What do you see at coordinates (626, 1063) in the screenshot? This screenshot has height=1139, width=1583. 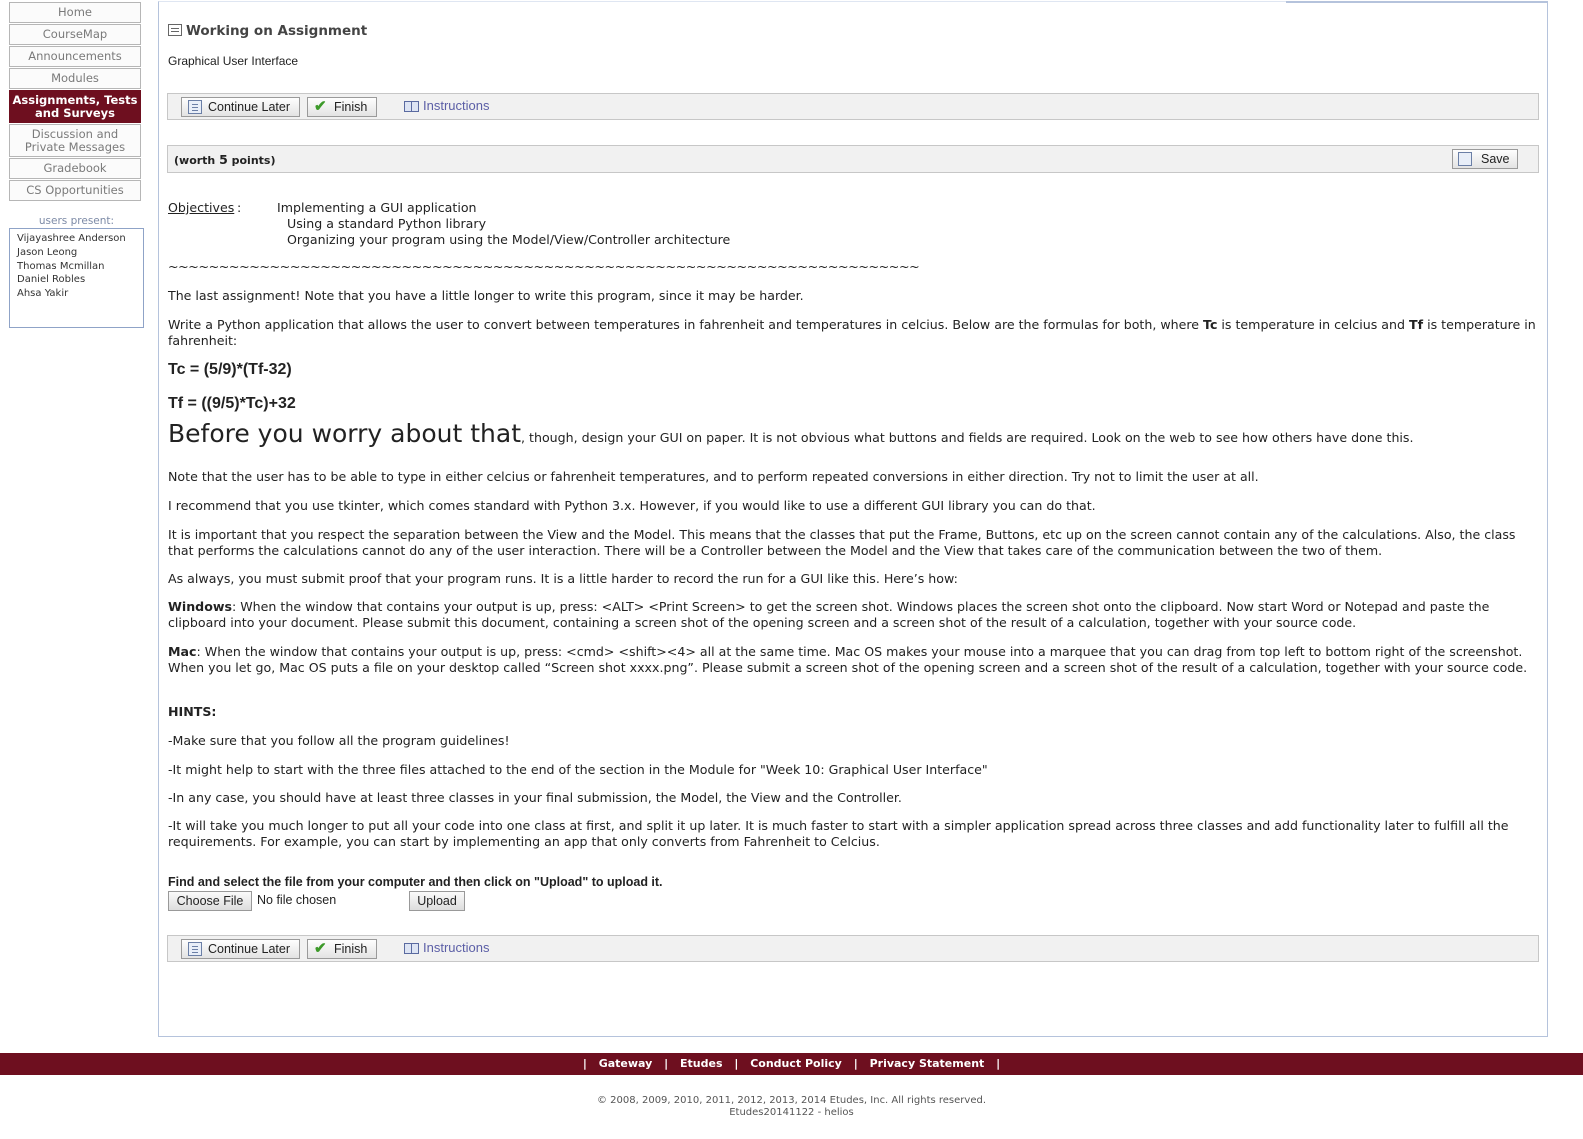 I see `footer-link-gateway: Gateway` at bounding box center [626, 1063].